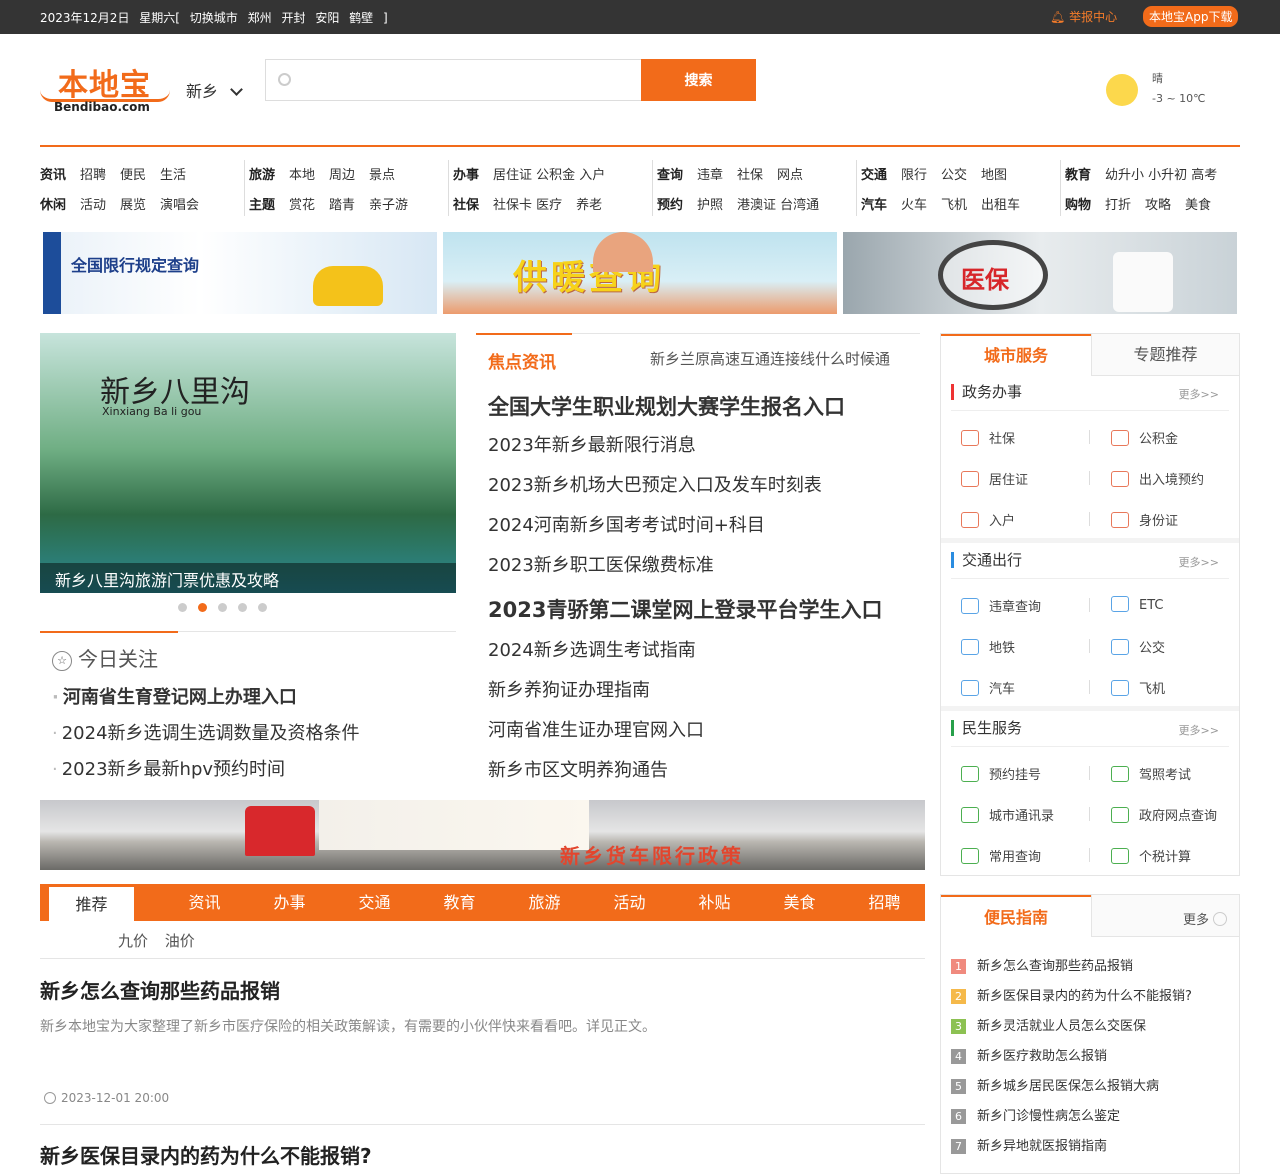 The height and width of the screenshot is (1174, 1280). I want to click on nav-link: 护照, so click(710, 203).